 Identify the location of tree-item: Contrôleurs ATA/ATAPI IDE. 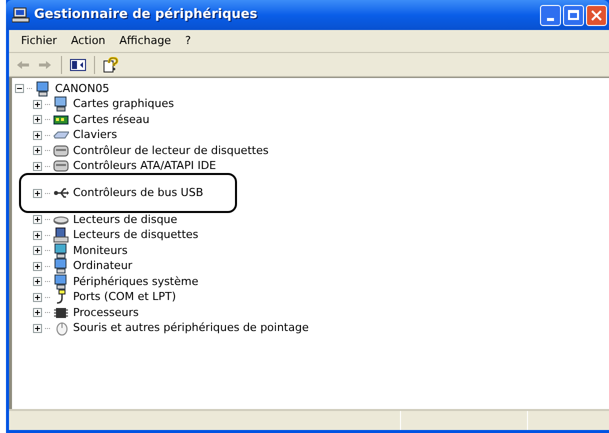
(145, 166).